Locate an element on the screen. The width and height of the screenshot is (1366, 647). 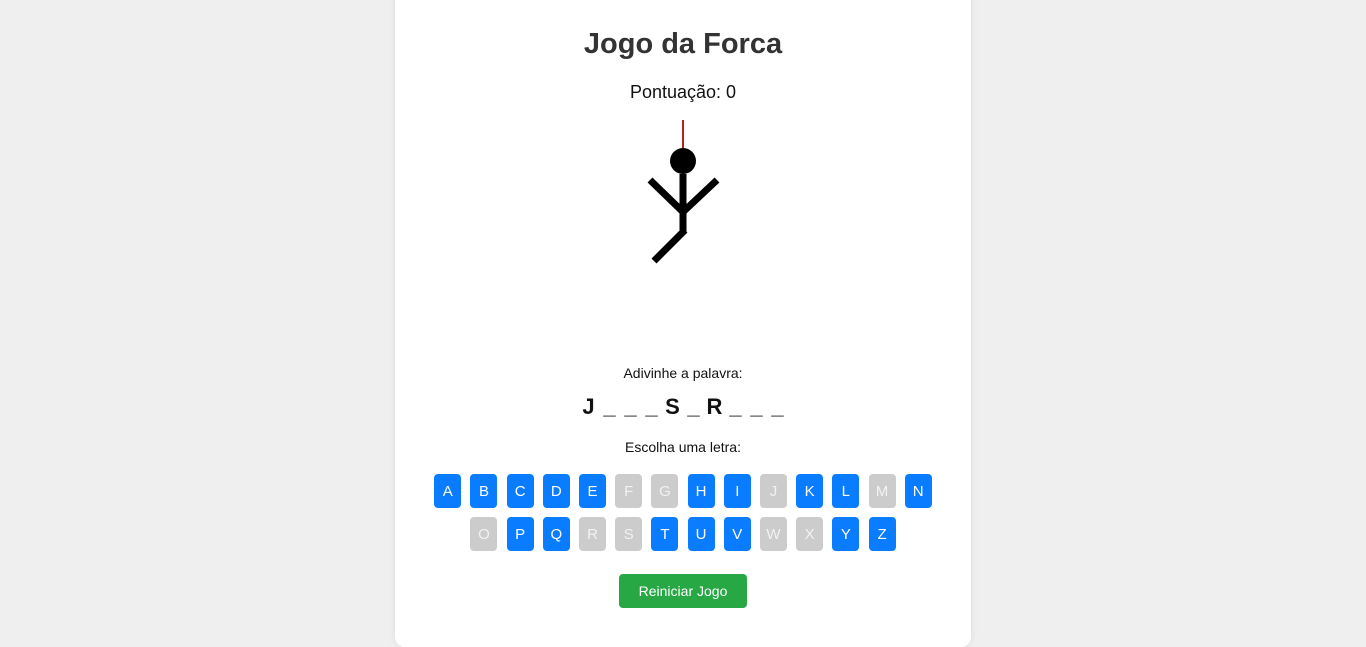
hangman-left-leg is located at coordinates (669, 245).